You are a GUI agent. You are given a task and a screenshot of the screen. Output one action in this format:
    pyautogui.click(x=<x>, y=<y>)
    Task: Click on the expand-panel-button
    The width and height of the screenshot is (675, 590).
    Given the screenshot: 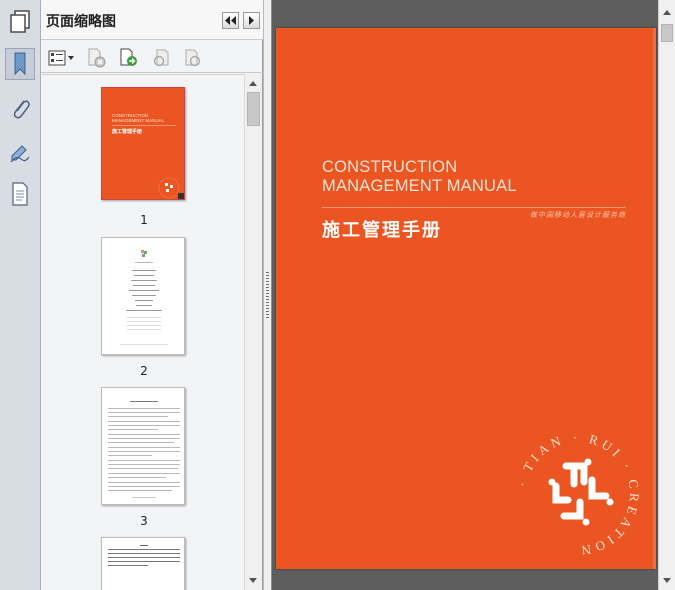 What is the action you would take?
    pyautogui.click(x=251, y=20)
    